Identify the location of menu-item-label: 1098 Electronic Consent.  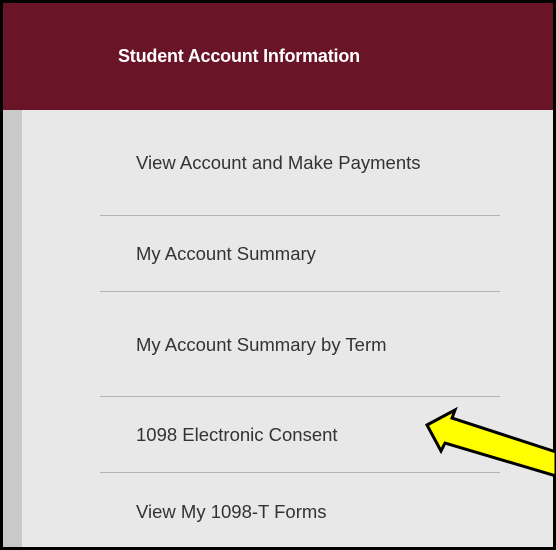
(237, 434).